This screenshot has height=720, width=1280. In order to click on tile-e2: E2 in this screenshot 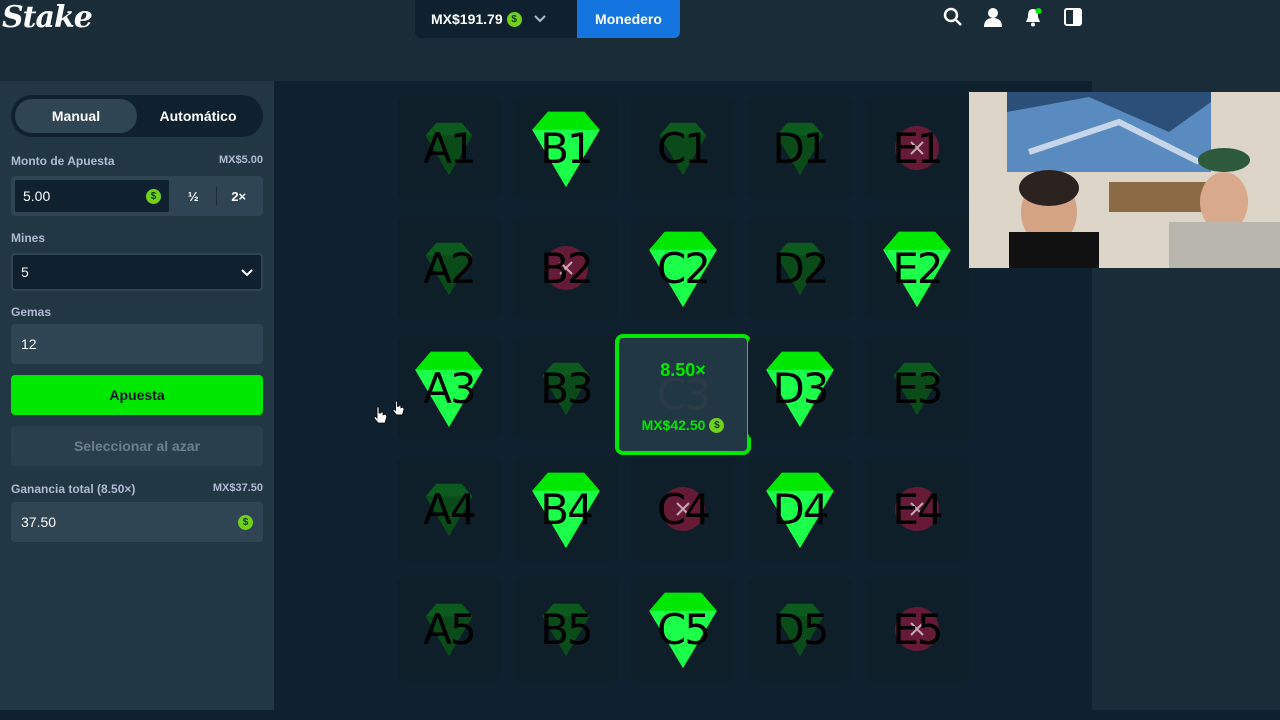, I will do `click(917, 268)`.